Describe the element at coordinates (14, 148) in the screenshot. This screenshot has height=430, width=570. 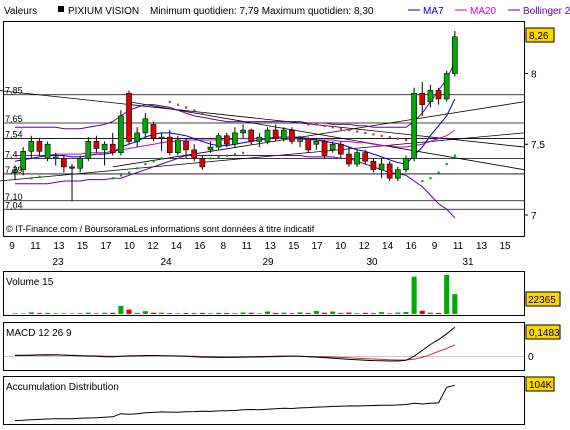
I see `left-level-labels: 7,857,657,547,47,297,107,04` at that location.